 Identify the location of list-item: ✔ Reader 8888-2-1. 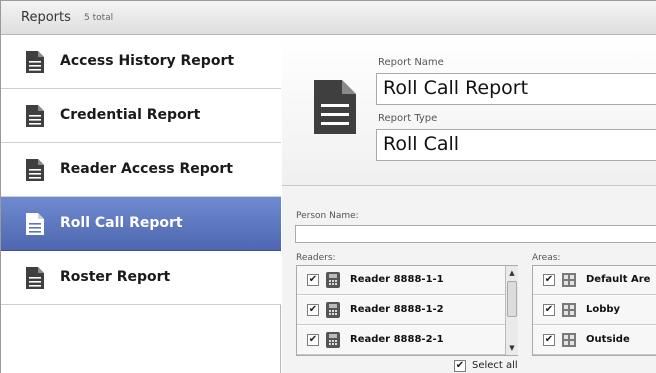
(401, 340).